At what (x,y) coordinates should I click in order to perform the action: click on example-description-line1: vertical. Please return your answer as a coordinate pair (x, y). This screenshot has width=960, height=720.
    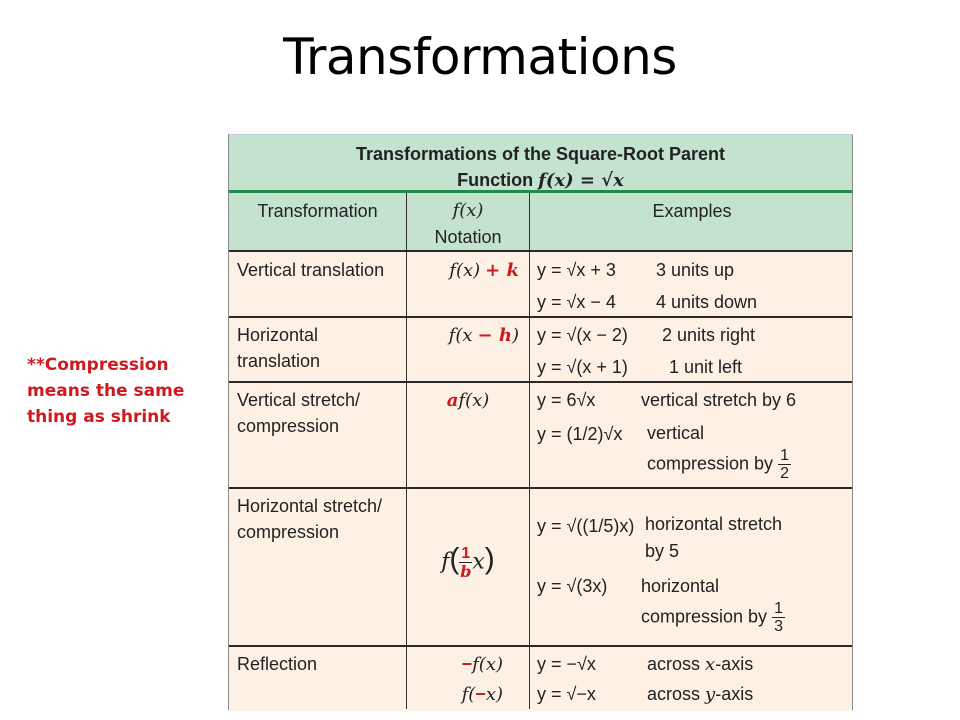
    Looking at the image, I should click on (676, 433).